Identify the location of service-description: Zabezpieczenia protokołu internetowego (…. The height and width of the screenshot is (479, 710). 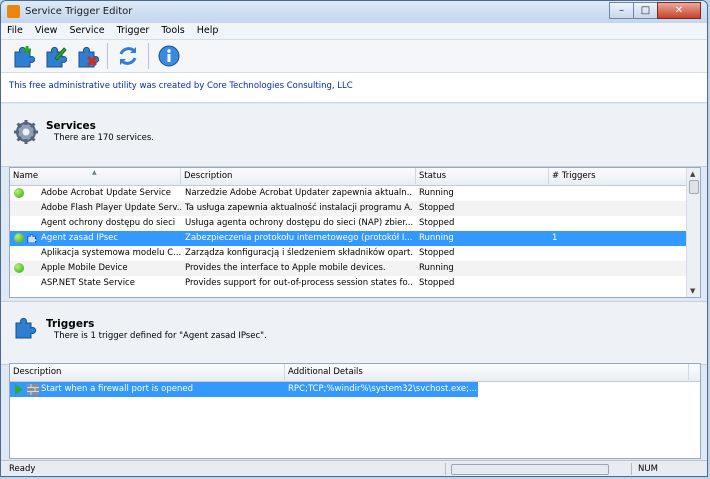
(299, 238).